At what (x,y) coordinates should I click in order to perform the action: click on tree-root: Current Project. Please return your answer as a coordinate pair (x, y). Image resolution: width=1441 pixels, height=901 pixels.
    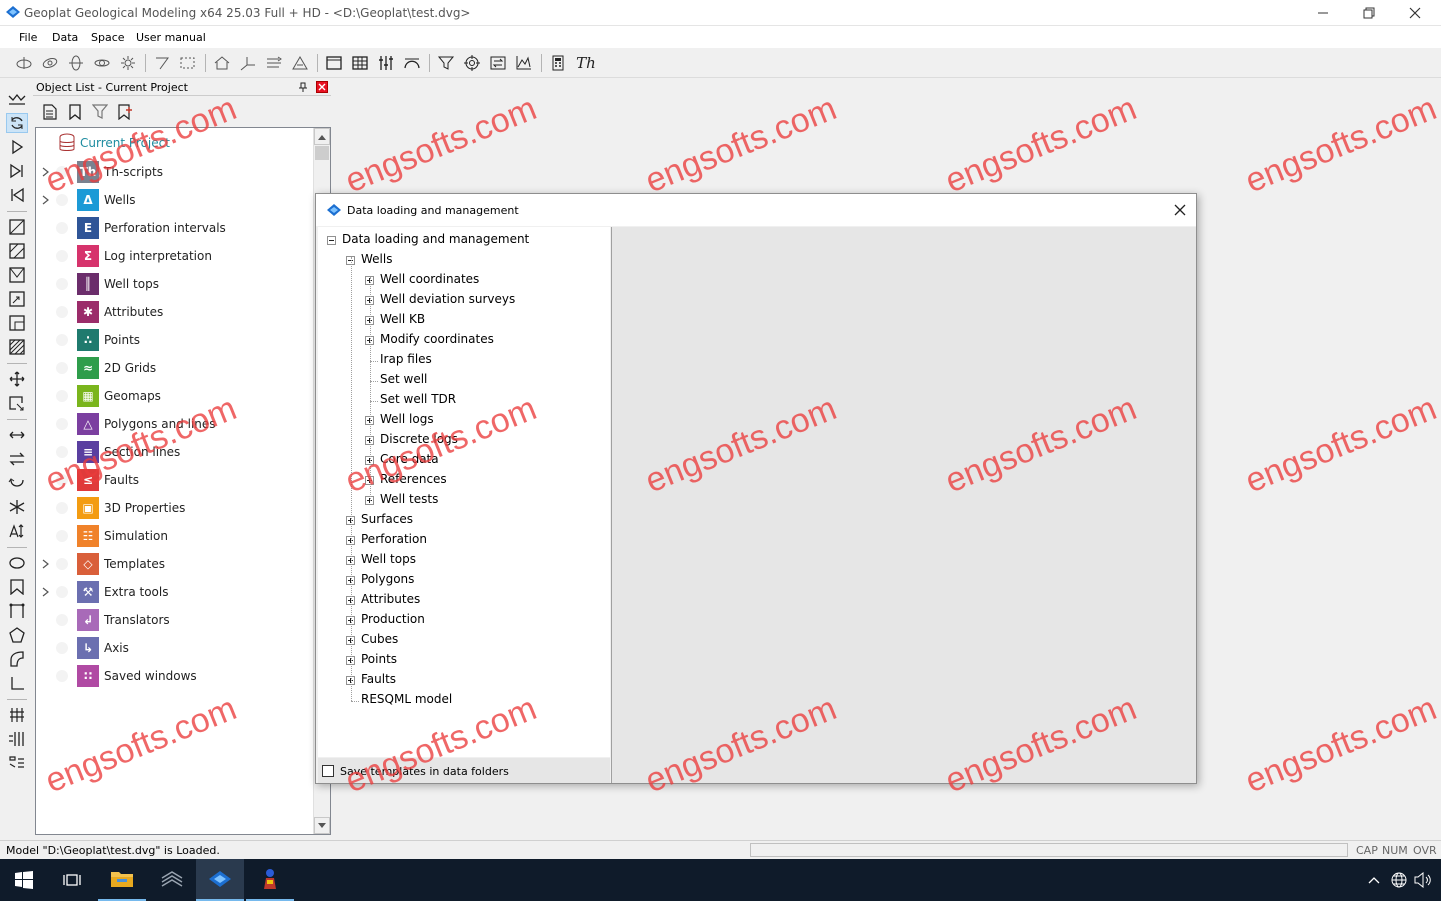
    Looking at the image, I should click on (114, 143).